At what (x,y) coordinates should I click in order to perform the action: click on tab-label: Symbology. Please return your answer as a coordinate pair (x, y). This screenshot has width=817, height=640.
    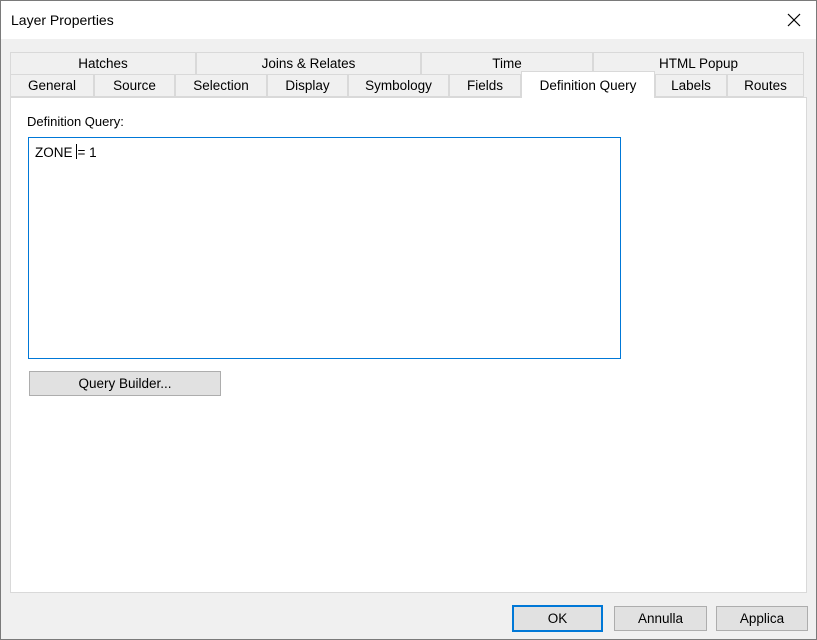
    Looking at the image, I should click on (398, 85).